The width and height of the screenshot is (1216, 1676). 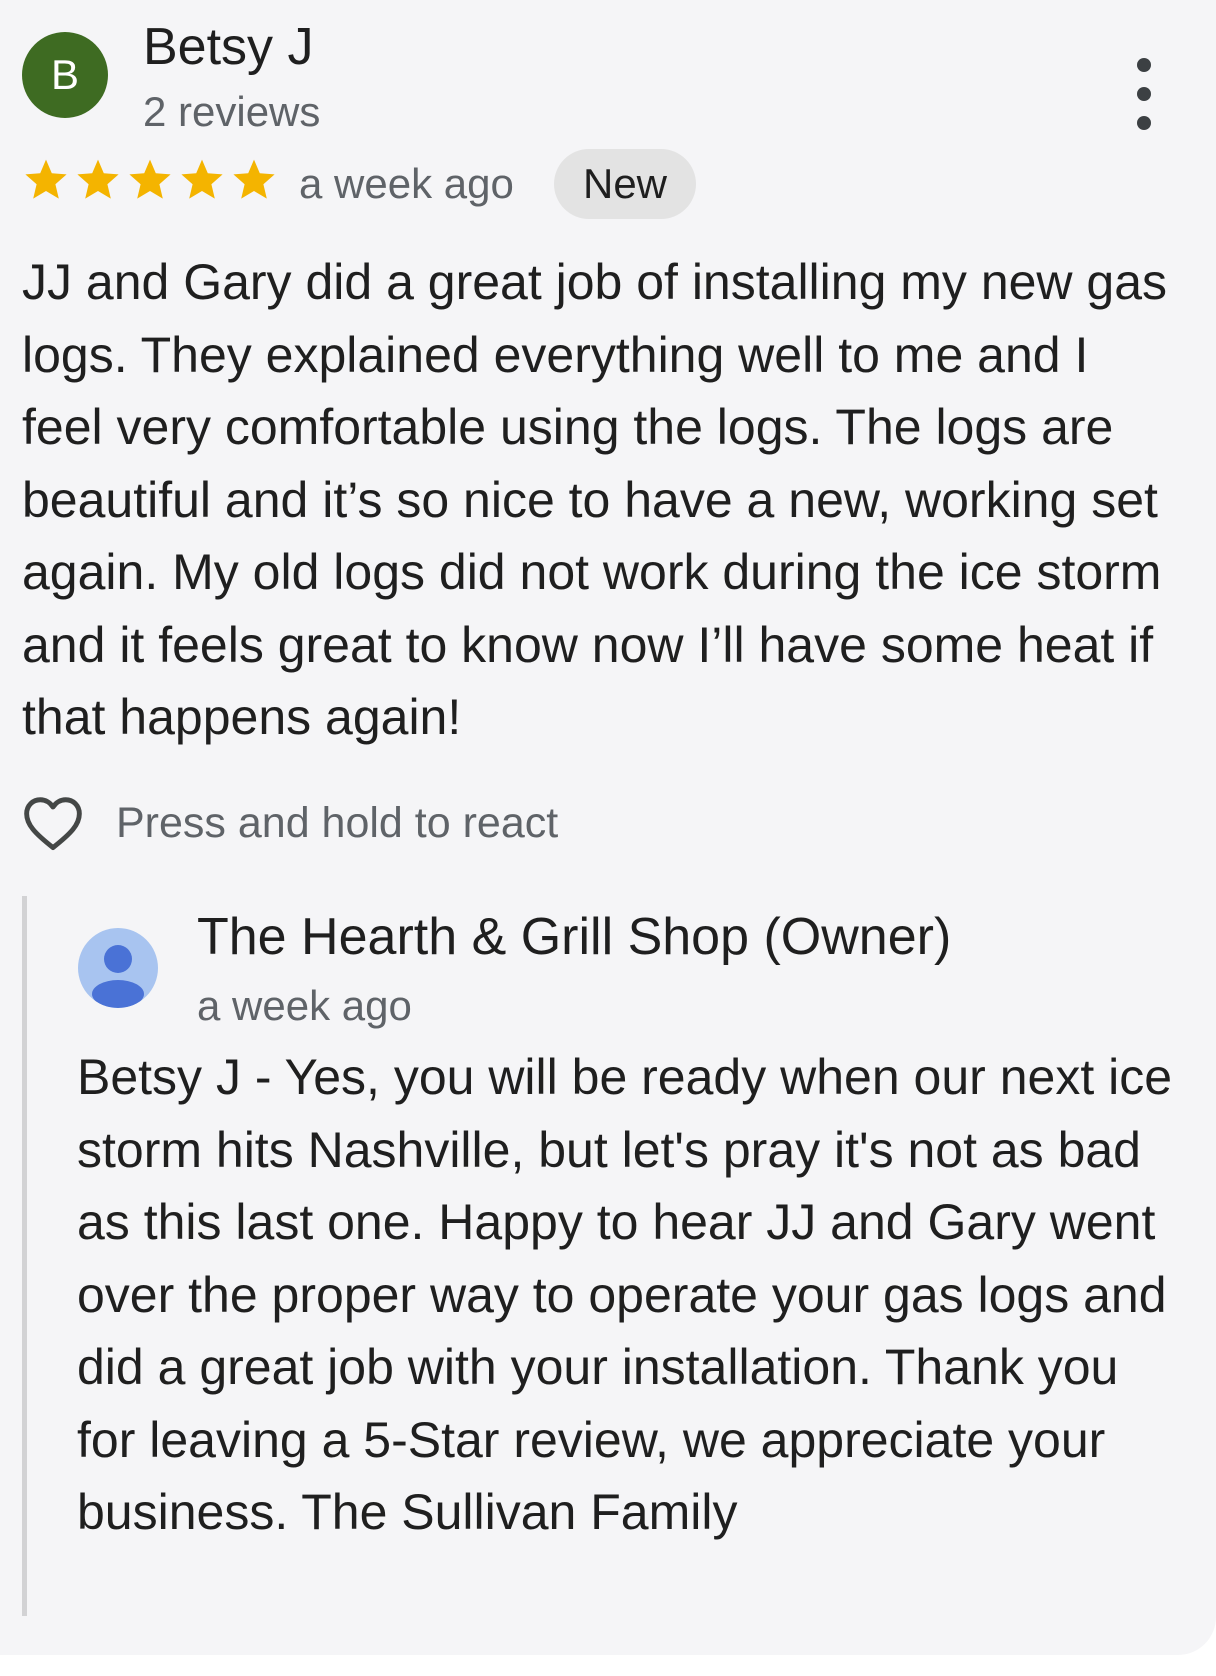 I want to click on new-badge: New, so click(x=625, y=184).